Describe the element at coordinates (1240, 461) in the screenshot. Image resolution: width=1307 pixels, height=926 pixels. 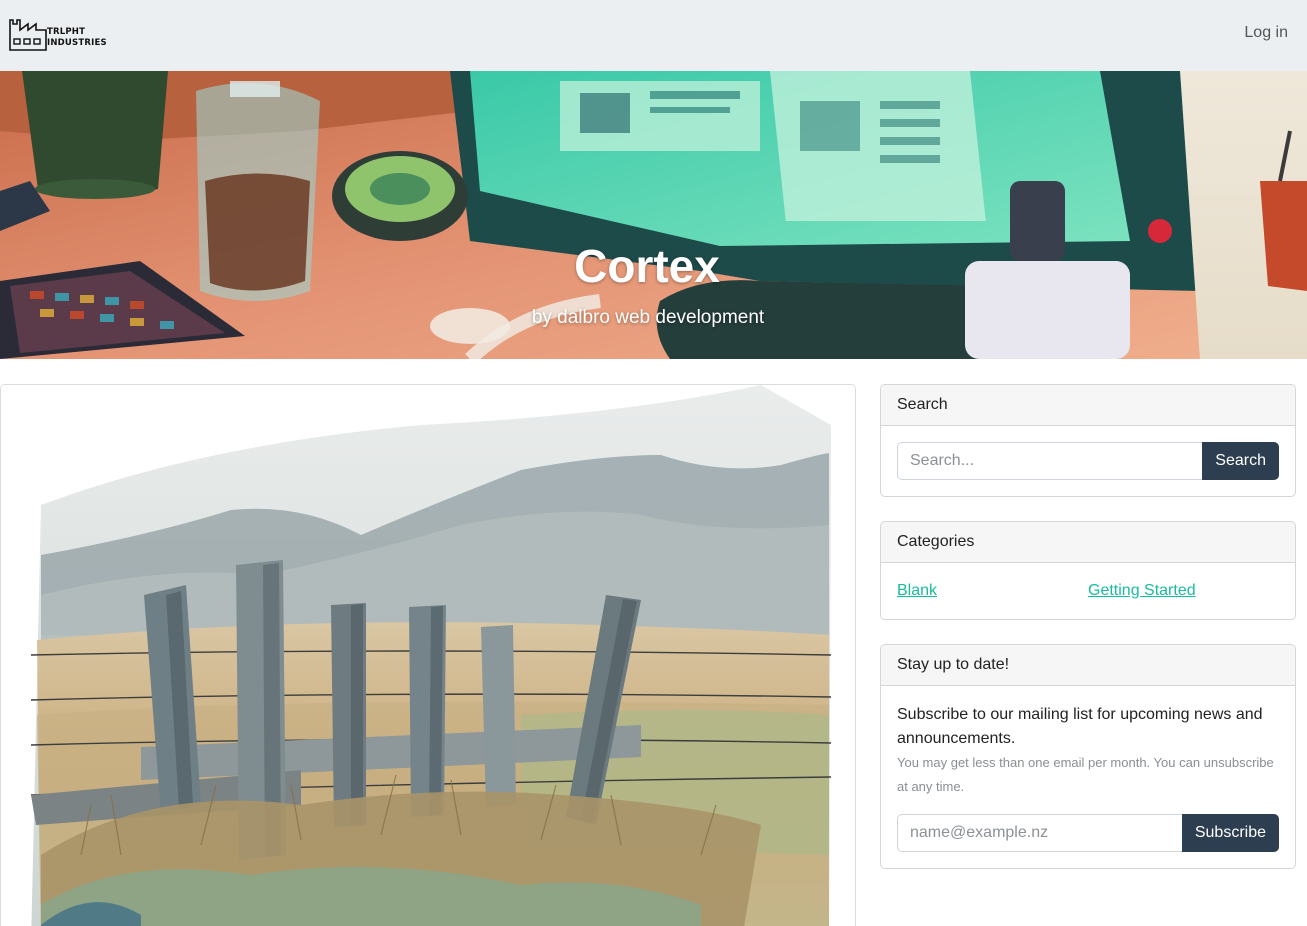
I see `search-button: Search` at that location.